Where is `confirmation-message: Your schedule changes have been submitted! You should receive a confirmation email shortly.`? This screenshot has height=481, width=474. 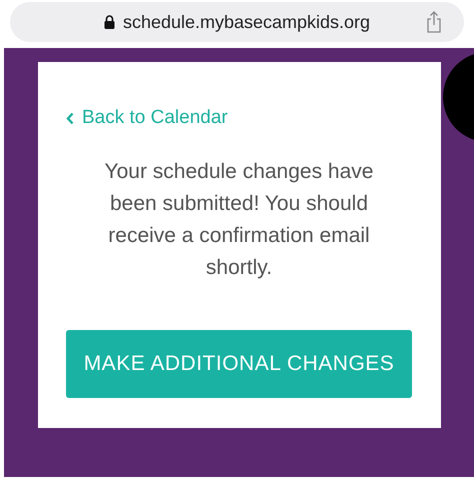
confirmation-message: Your schedule changes have been submitted! You should receive a confirmation email shortly. is located at coordinates (239, 220).